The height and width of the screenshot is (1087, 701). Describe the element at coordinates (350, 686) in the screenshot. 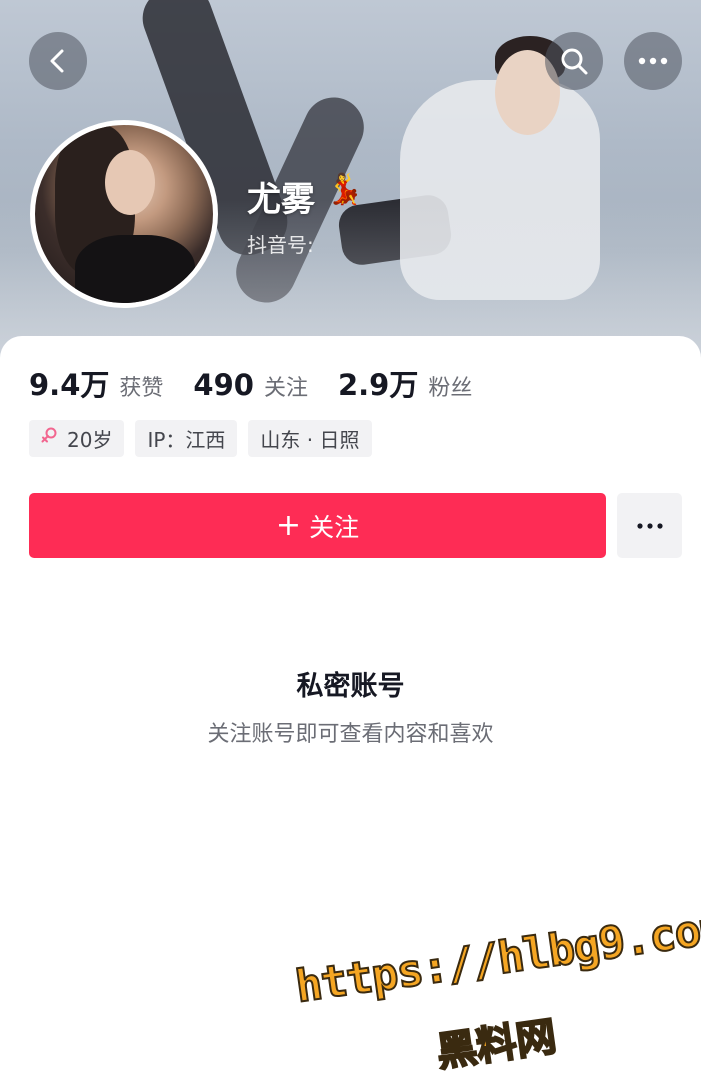

I see `private-account-title: 私密账号` at that location.